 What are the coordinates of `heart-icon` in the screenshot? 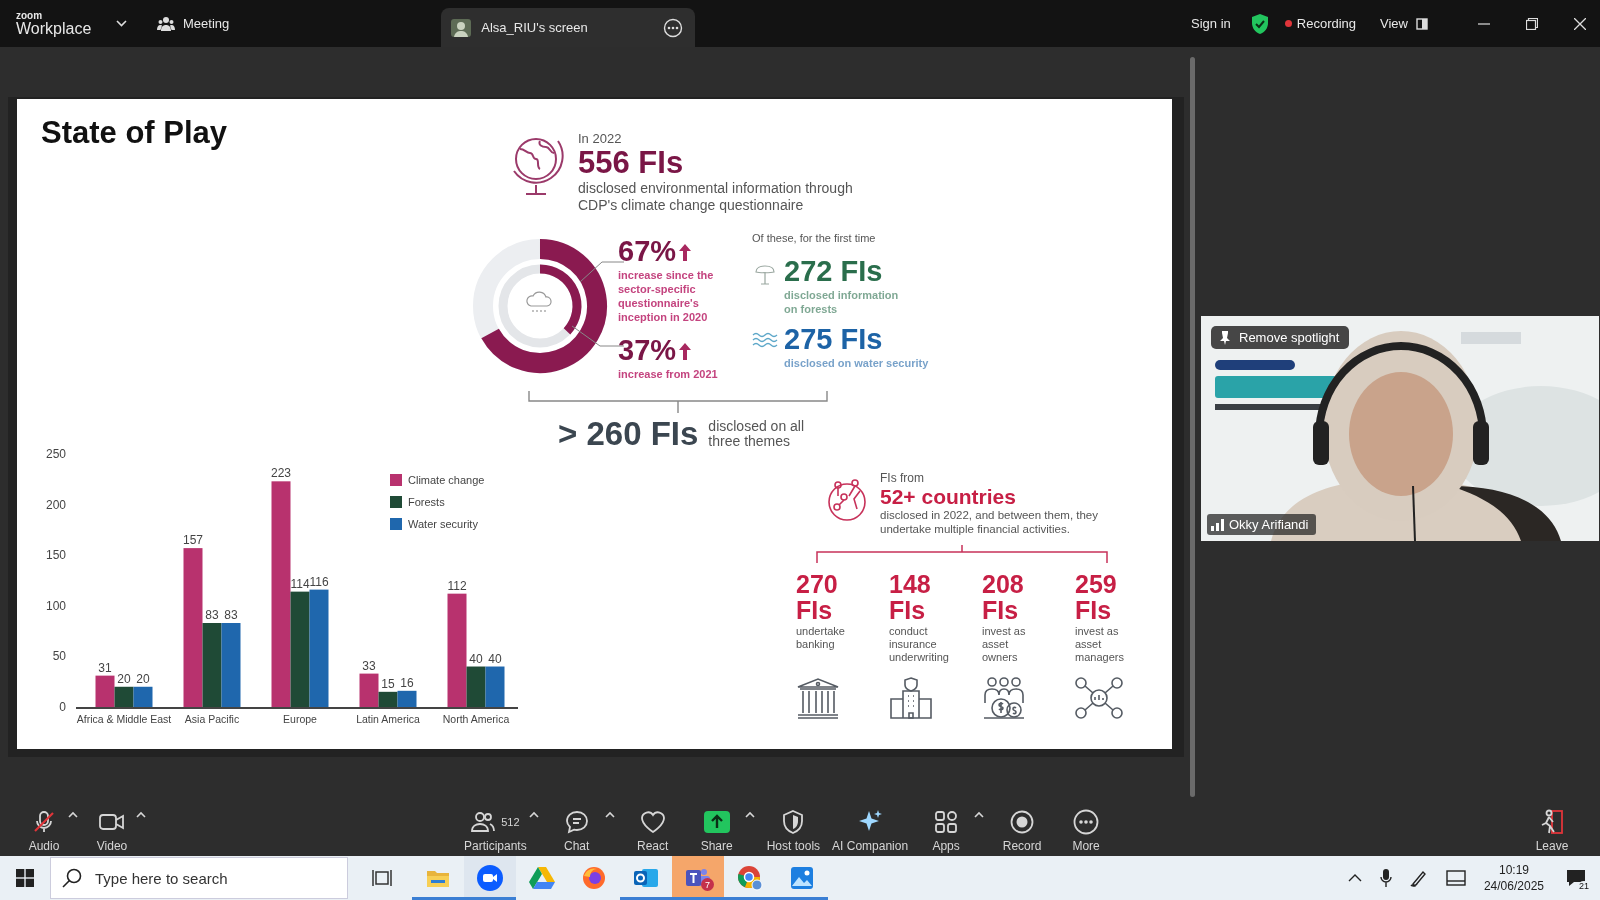 It's located at (652, 822).